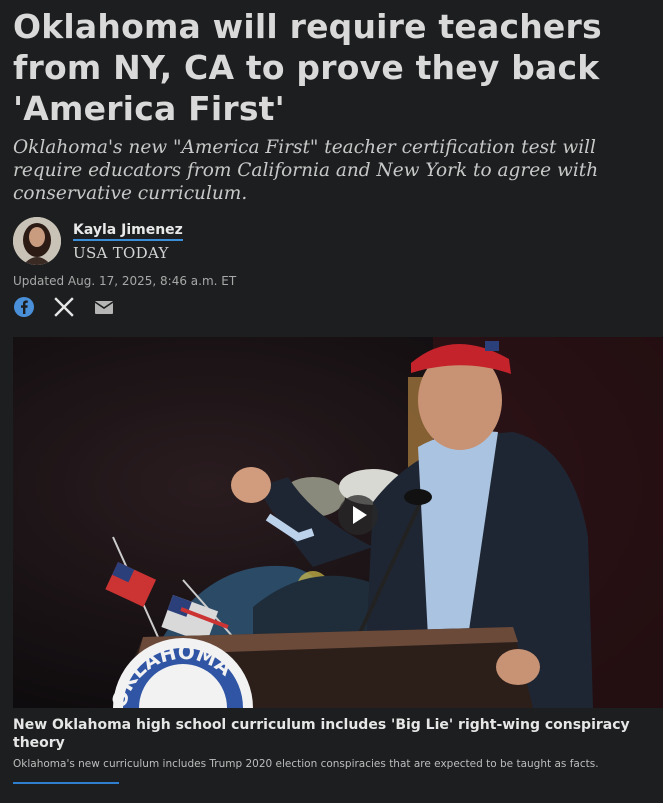  I want to click on author-link: Kayla Jimenez, so click(128, 231).